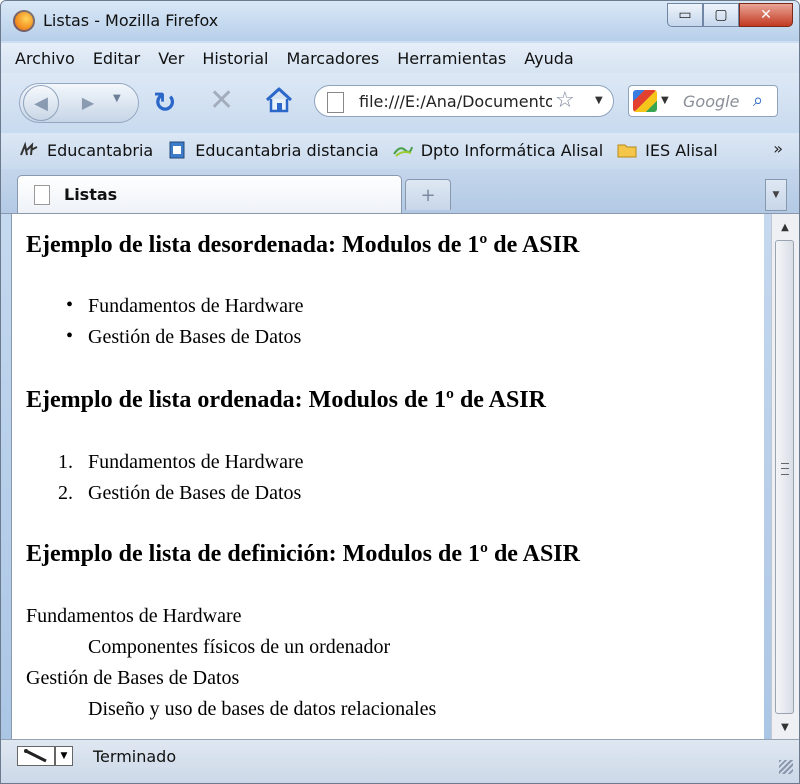 Image resolution: width=800 pixels, height=784 pixels. What do you see at coordinates (400, 21) in the screenshot?
I see `title-bar: Listas - Mozilla Firefox ▭ ▢ ✕` at bounding box center [400, 21].